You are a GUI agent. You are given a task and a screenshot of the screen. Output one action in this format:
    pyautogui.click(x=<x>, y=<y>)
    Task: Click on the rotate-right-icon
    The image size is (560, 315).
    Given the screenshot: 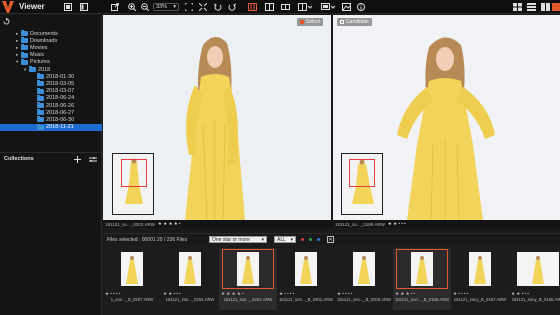 What is the action you would take?
    pyautogui.click(x=232, y=7)
    